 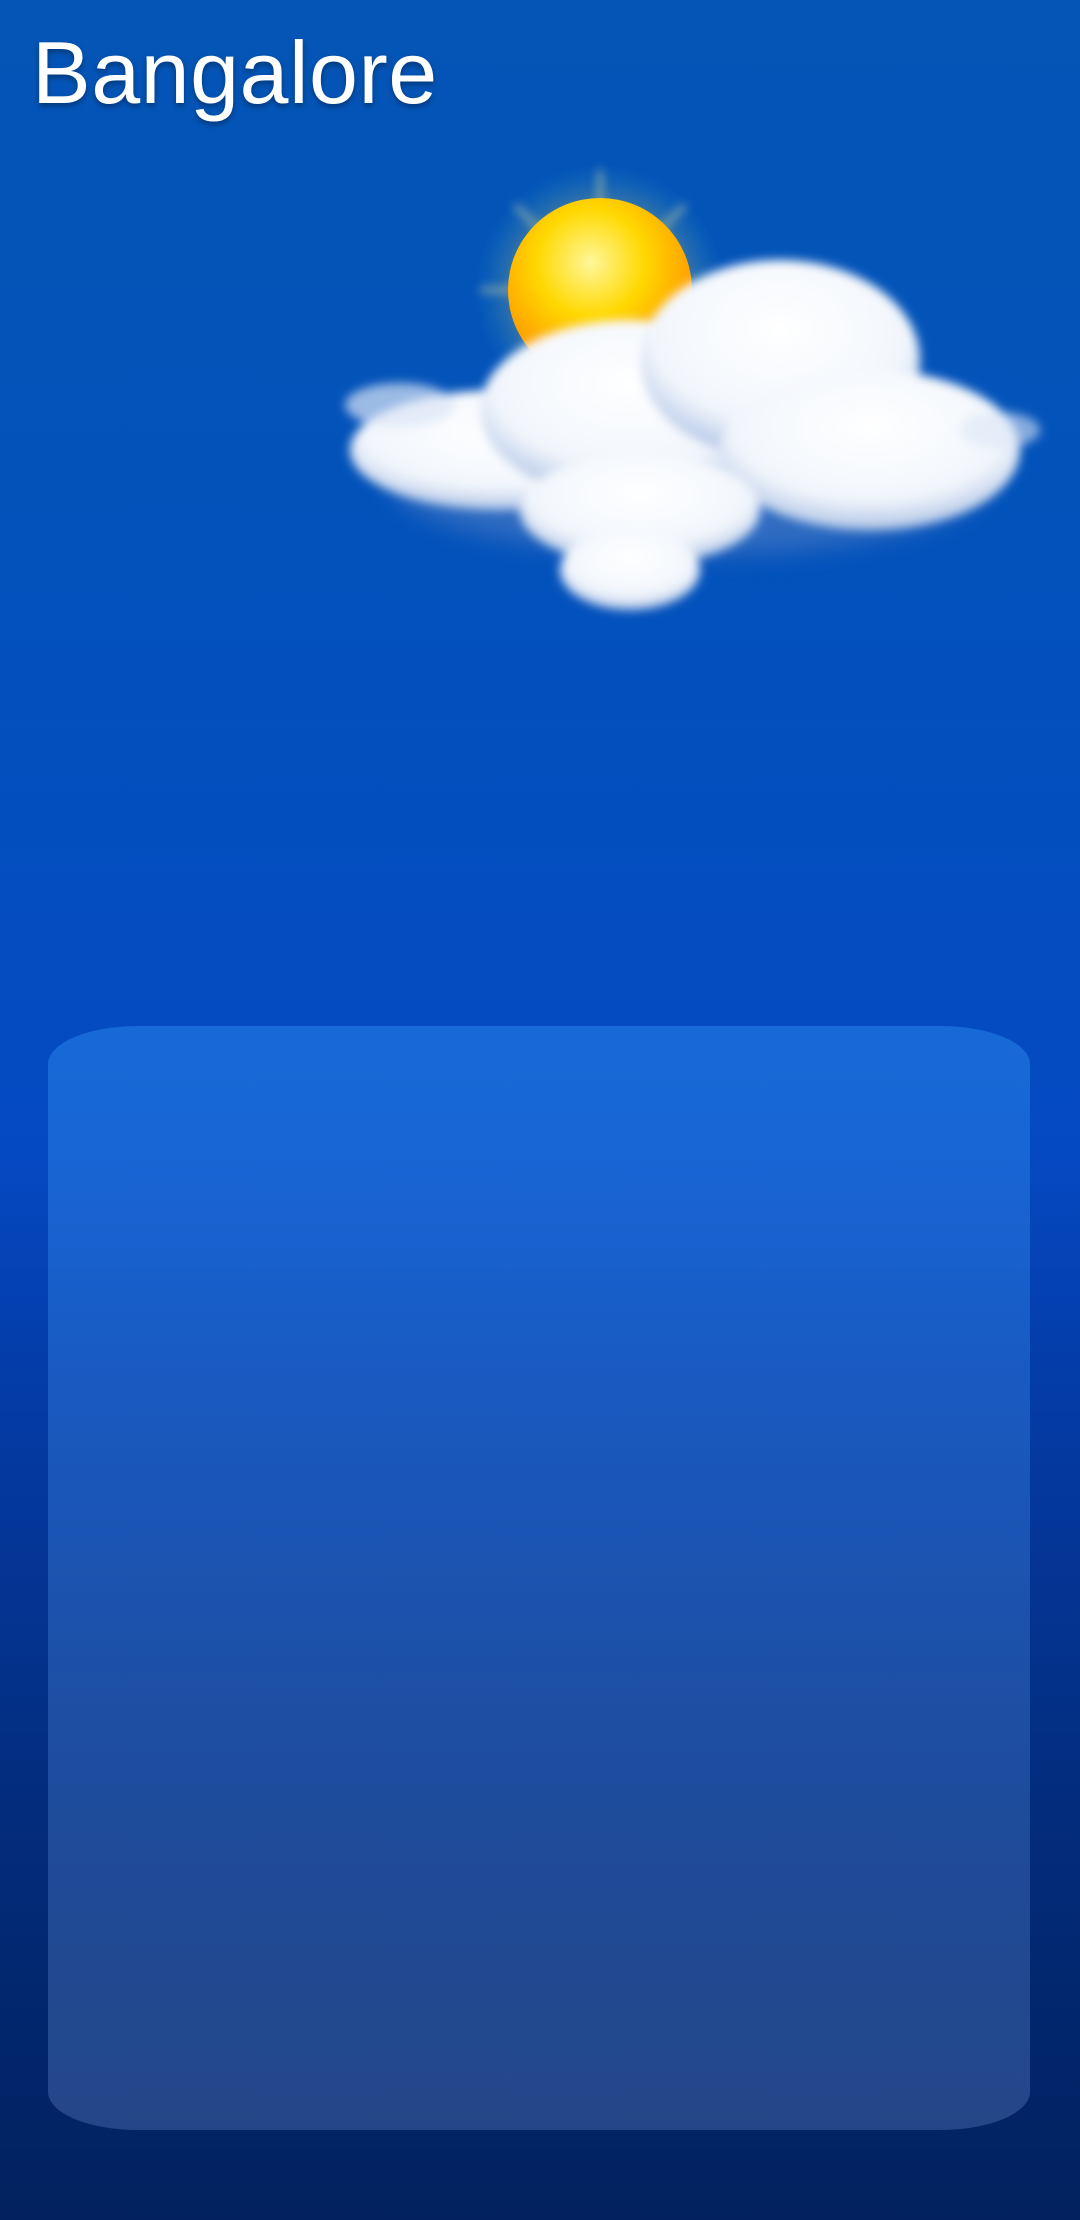 I want to click on city-title: Bangalore, so click(x=235, y=72).